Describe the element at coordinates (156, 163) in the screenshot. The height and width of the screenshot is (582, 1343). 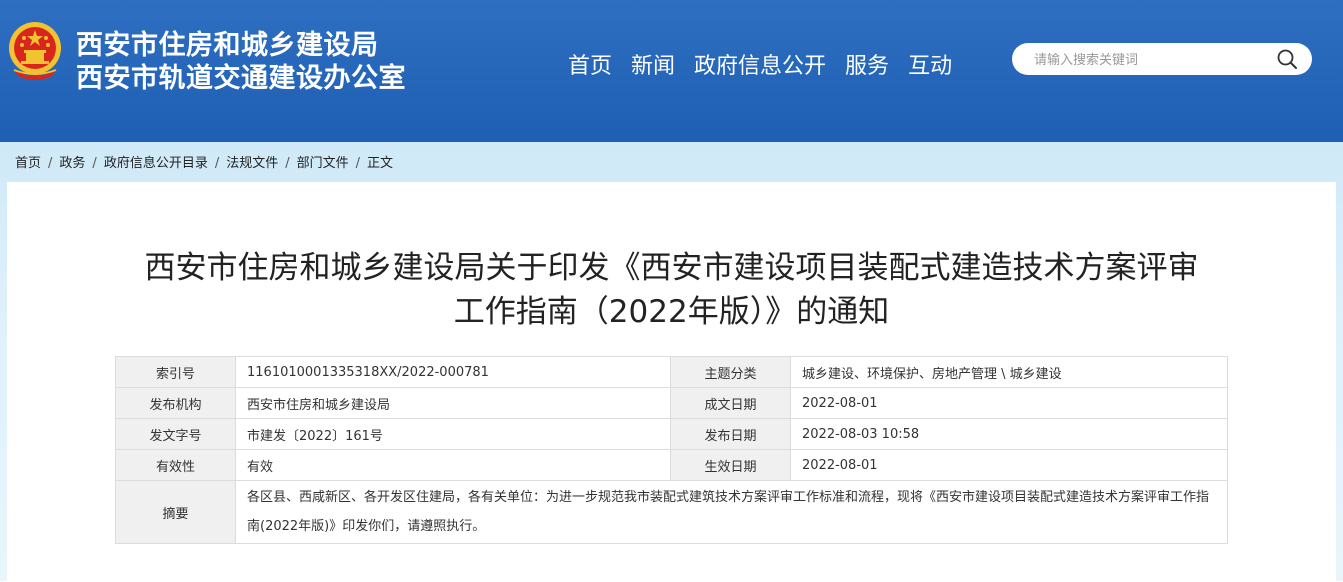
I see `breadcrumb-gov-info-catalog: 政府信息公开目录` at that location.